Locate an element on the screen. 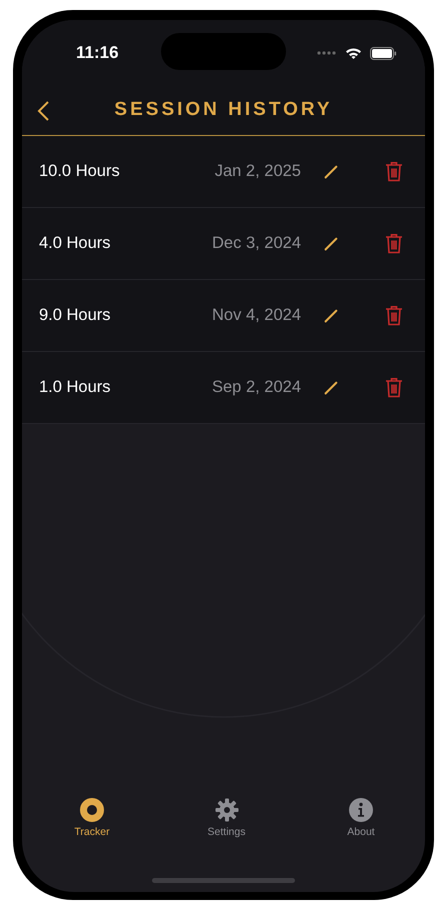 The height and width of the screenshot is (911, 446). info-icon is located at coordinates (361, 810).